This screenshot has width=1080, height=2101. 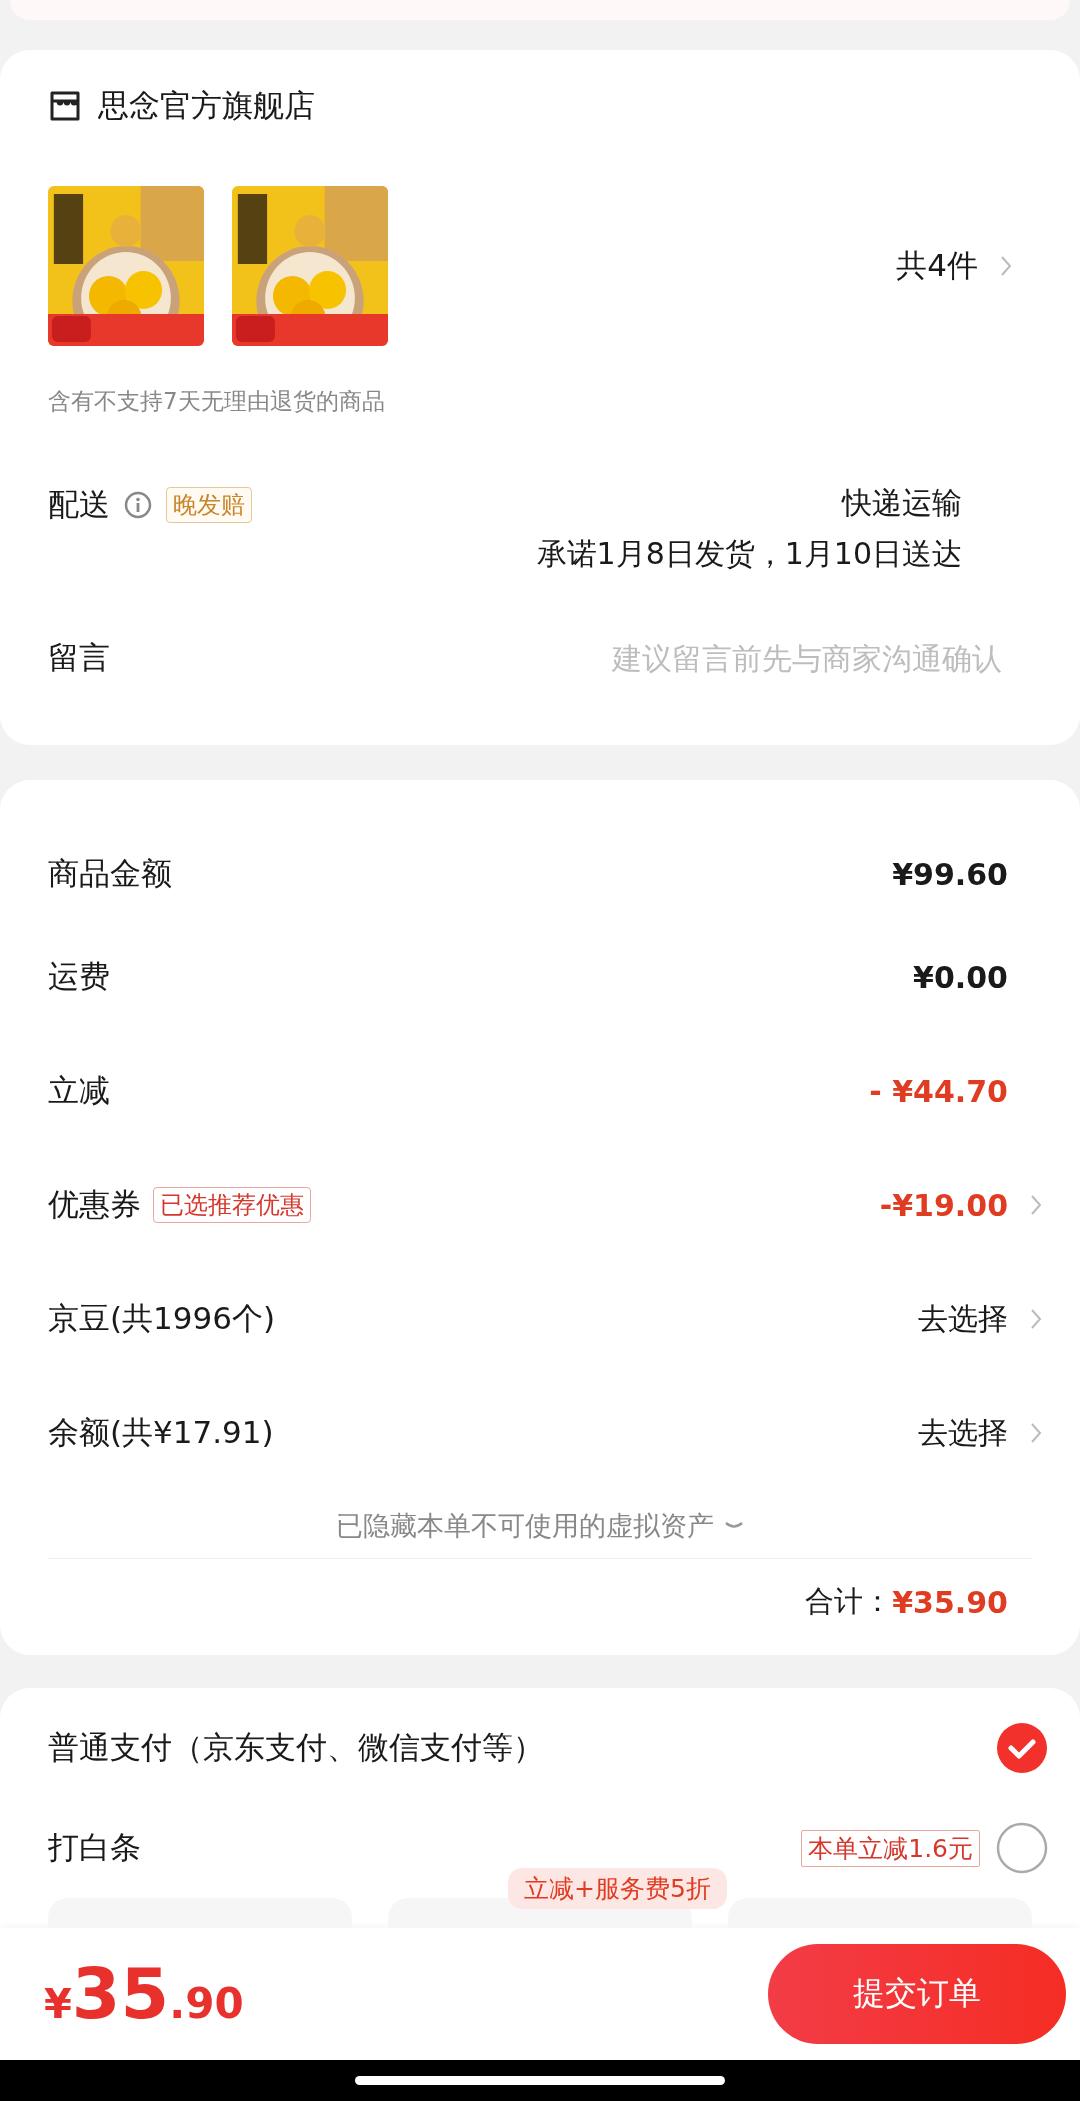 What do you see at coordinates (950, 874) in the screenshot?
I see `amount-value: ¥99.60` at bounding box center [950, 874].